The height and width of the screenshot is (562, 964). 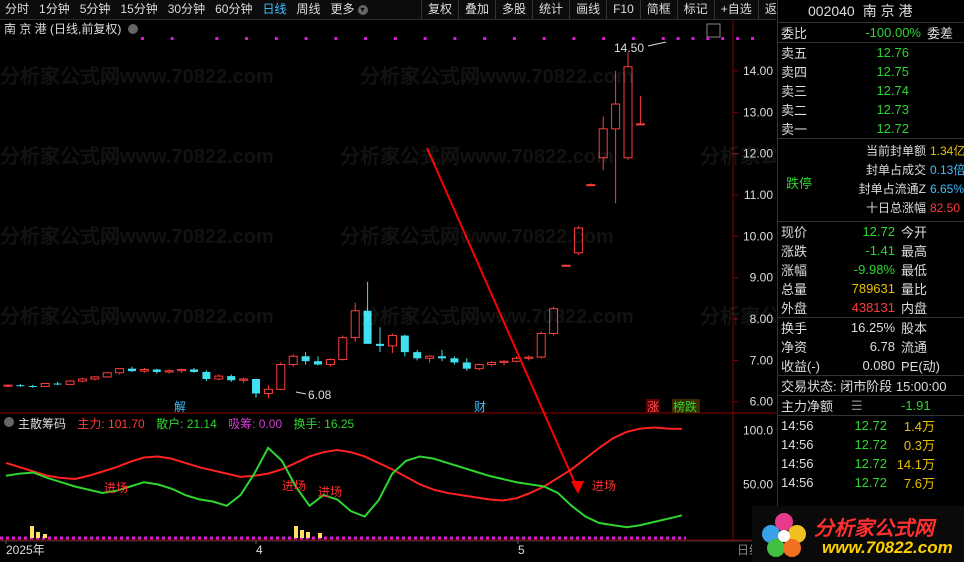 I want to click on stats-list: 换手 16.25% 股本 净资 6.78 流通 收益(-) 0.080 PE(动), so click(x=871, y=346).